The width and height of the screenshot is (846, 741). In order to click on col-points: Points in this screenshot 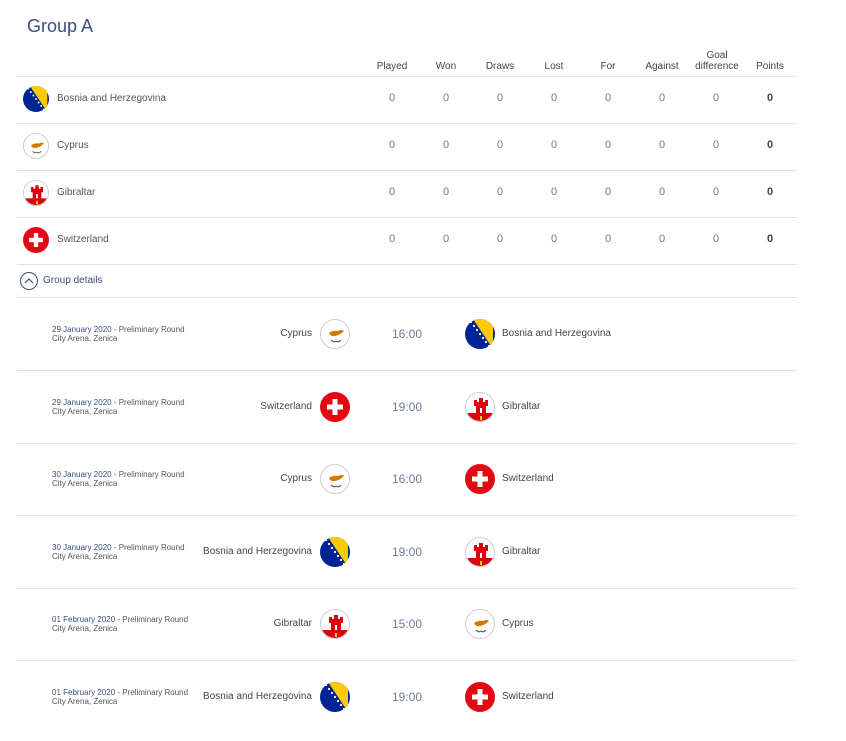, I will do `click(770, 66)`.